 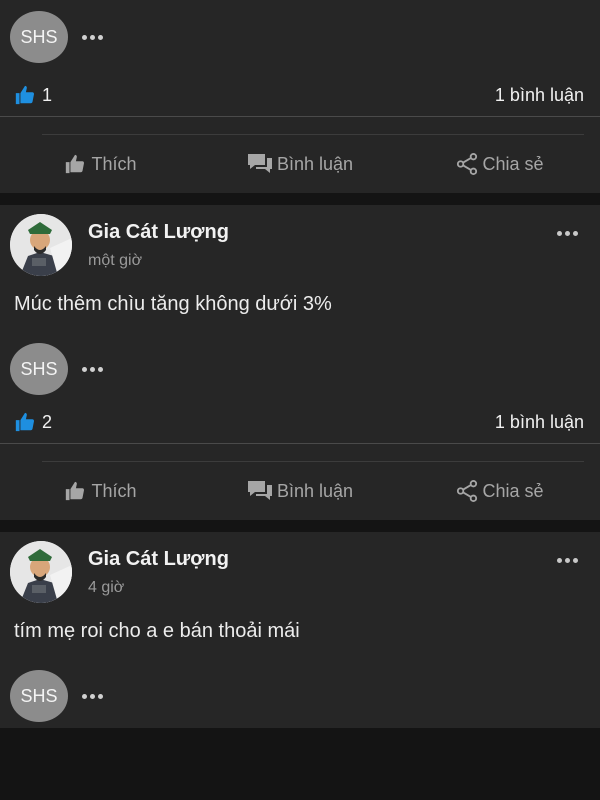 I want to click on like-count-value: 2, so click(x=47, y=421).